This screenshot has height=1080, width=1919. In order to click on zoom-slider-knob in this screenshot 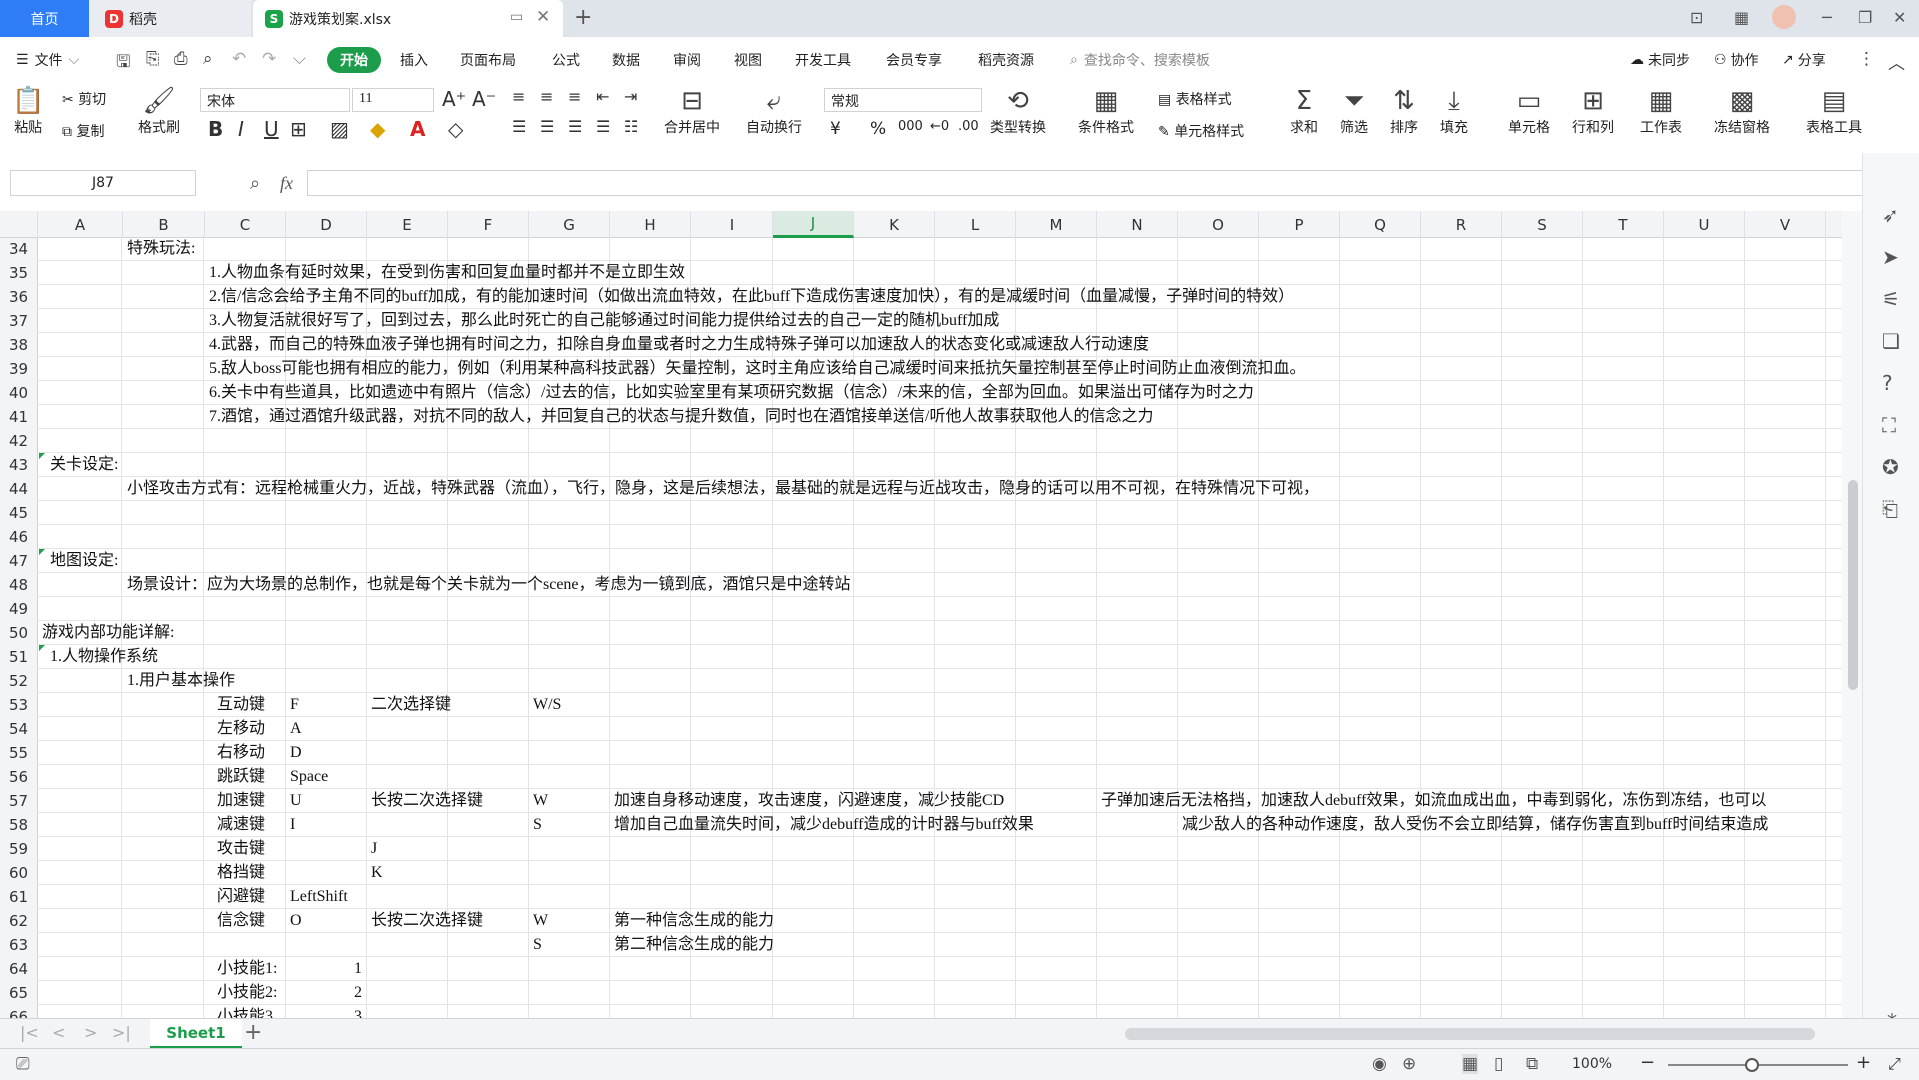, I will do `click(1752, 1065)`.